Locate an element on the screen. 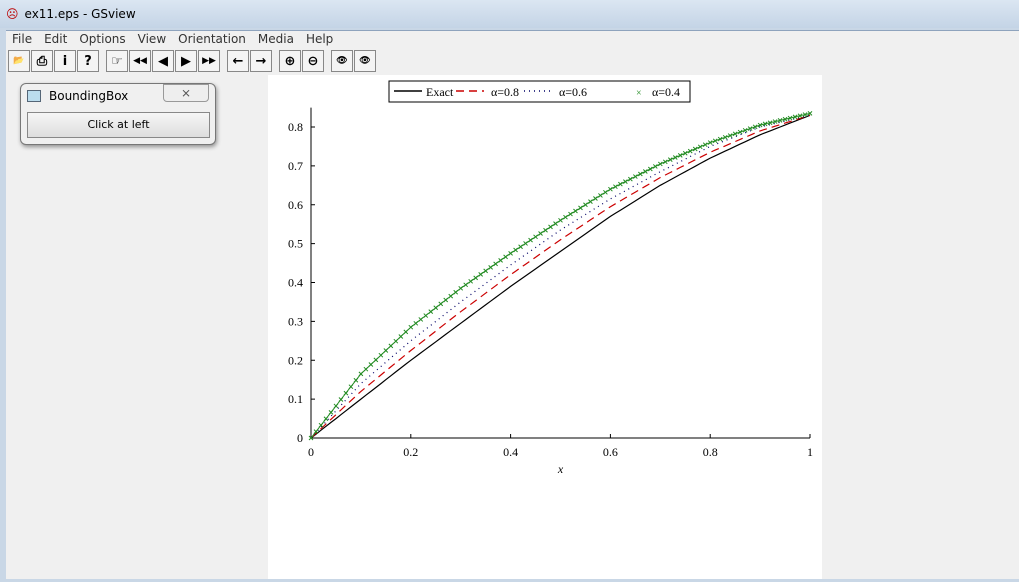  menu-view: View is located at coordinates (152, 39).